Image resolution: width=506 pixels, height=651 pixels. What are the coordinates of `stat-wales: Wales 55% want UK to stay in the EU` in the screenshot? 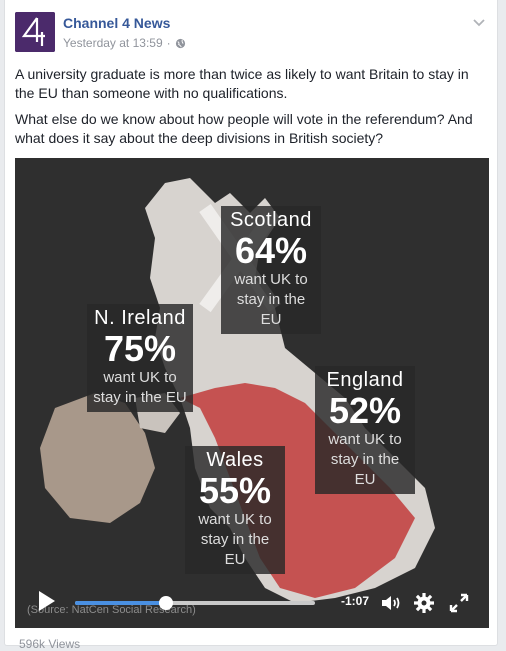 It's located at (235, 510).